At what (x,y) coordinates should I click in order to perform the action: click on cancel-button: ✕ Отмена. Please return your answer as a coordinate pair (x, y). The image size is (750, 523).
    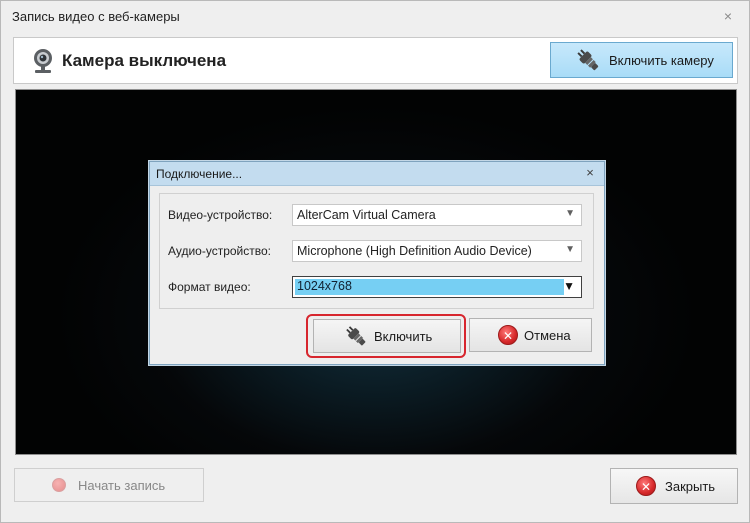
    Looking at the image, I should click on (530, 335).